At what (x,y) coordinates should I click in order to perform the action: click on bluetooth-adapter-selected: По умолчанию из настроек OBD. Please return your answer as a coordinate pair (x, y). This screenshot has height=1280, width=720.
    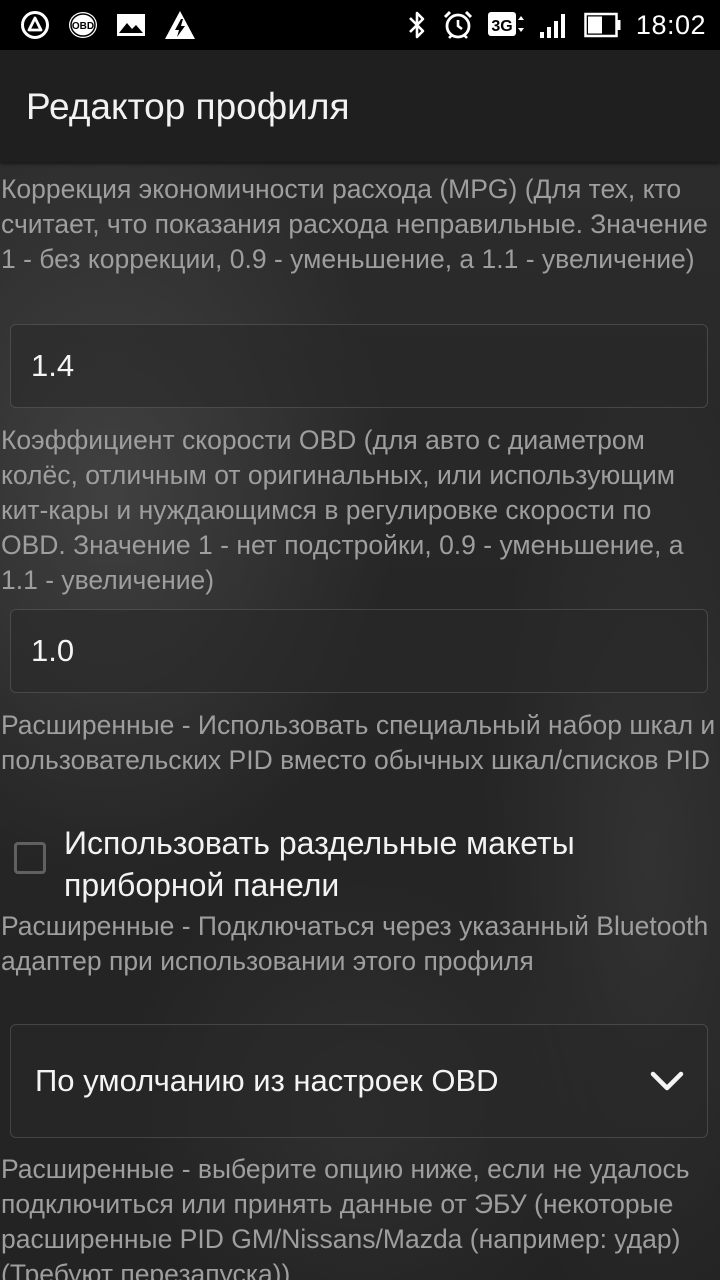
    Looking at the image, I should click on (267, 1080).